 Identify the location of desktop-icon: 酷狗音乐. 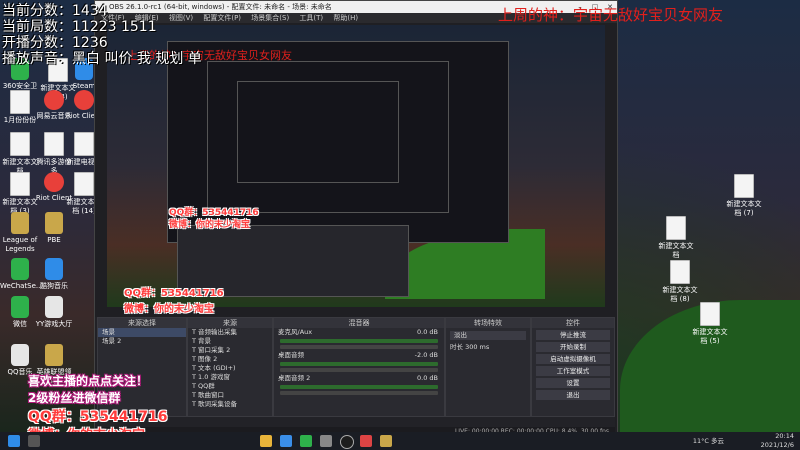
(54, 274).